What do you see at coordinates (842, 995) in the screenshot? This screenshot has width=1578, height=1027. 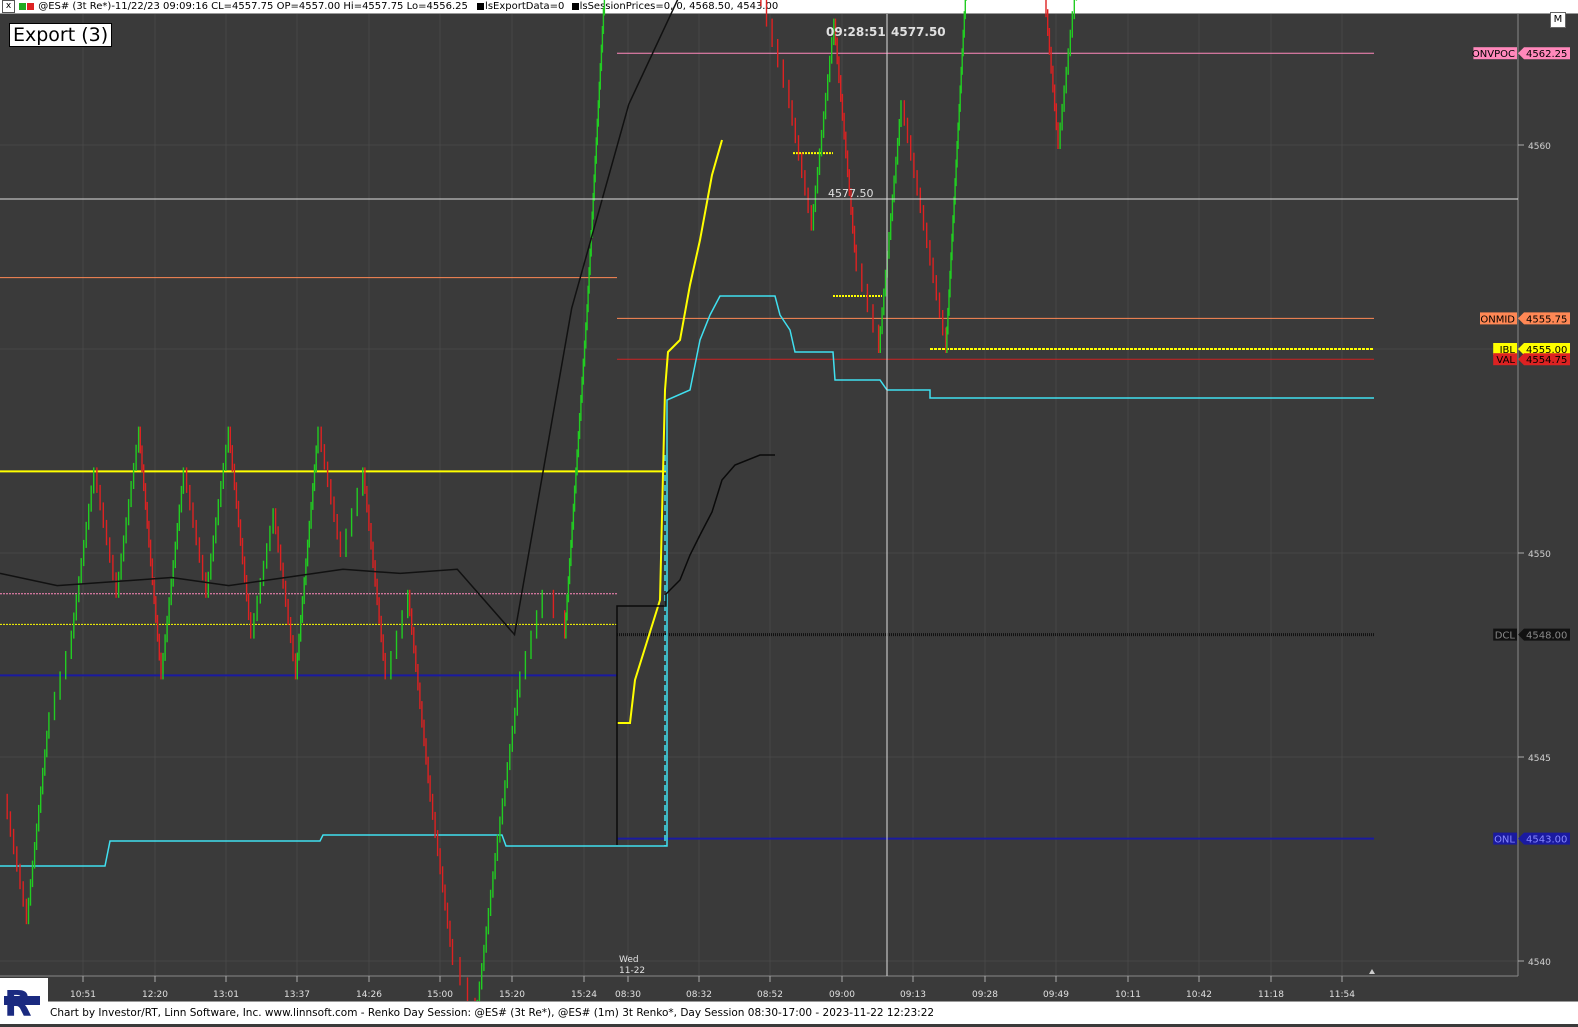 I see `x-tick-label: 09:00` at bounding box center [842, 995].